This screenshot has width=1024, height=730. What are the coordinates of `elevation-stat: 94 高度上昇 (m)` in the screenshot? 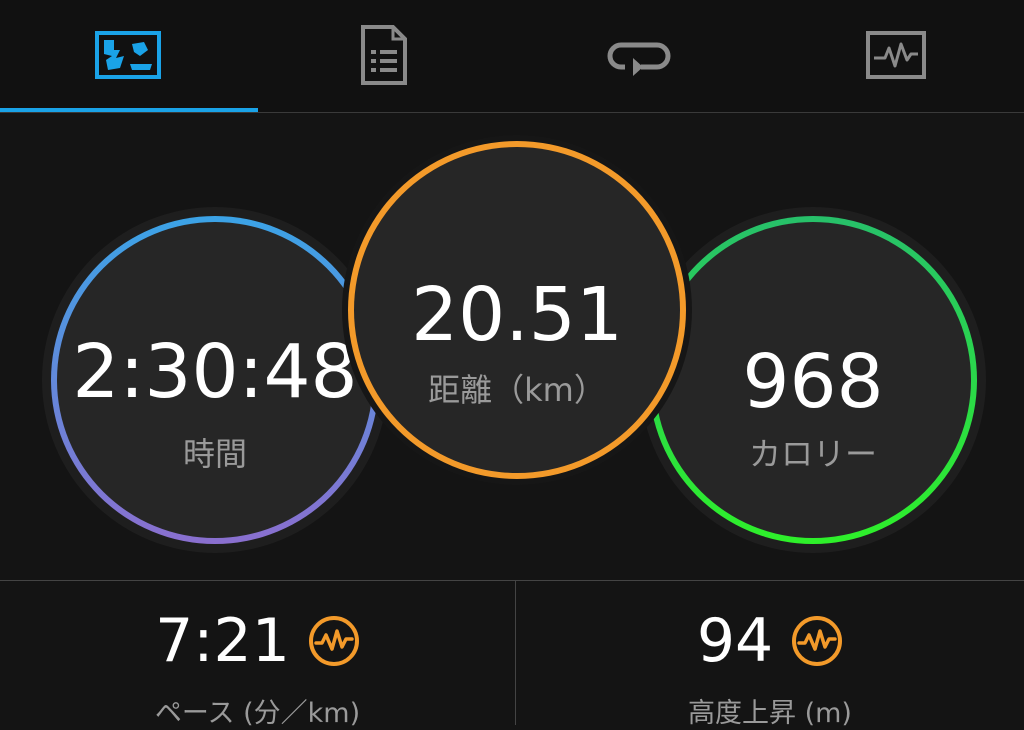 It's located at (770, 655).